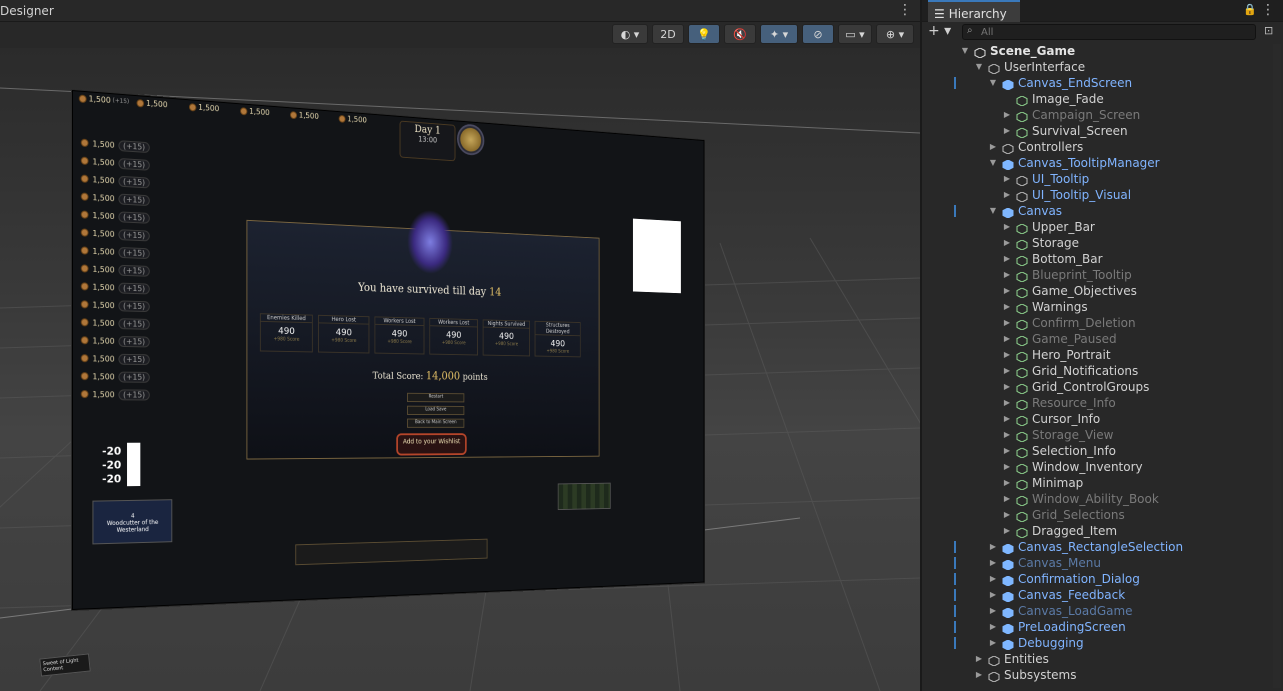 The width and height of the screenshot is (1283, 691). I want to click on lighting-toggle-icon: 💡, so click(704, 34).